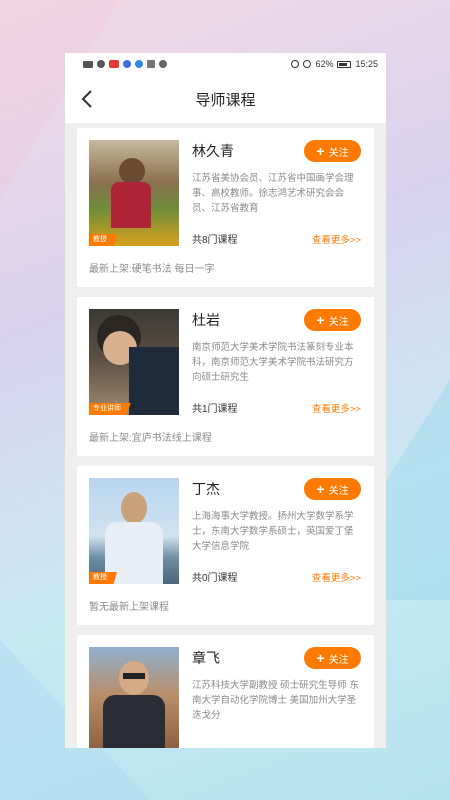  I want to click on teacher-name: 林久青, so click(213, 151).